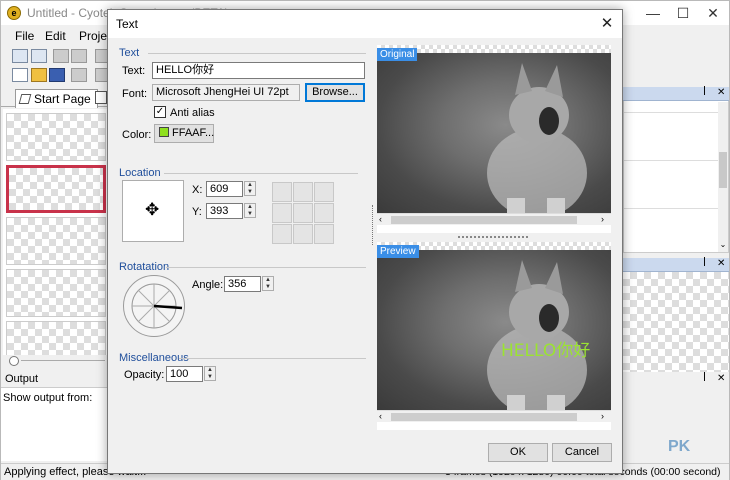 This screenshot has height=480, width=730. What do you see at coordinates (56, 189) in the screenshot?
I see `frame-thumbnail-selected` at bounding box center [56, 189].